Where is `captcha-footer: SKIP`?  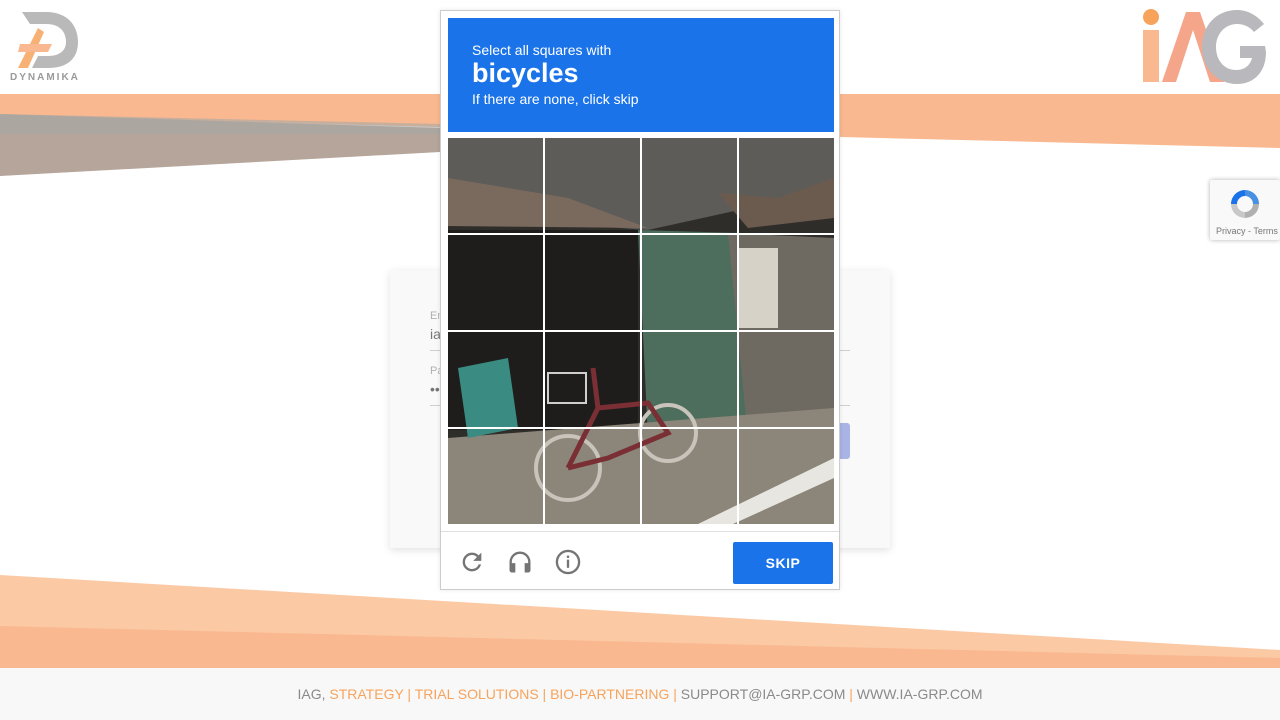 captcha-footer: SKIP is located at coordinates (640, 560).